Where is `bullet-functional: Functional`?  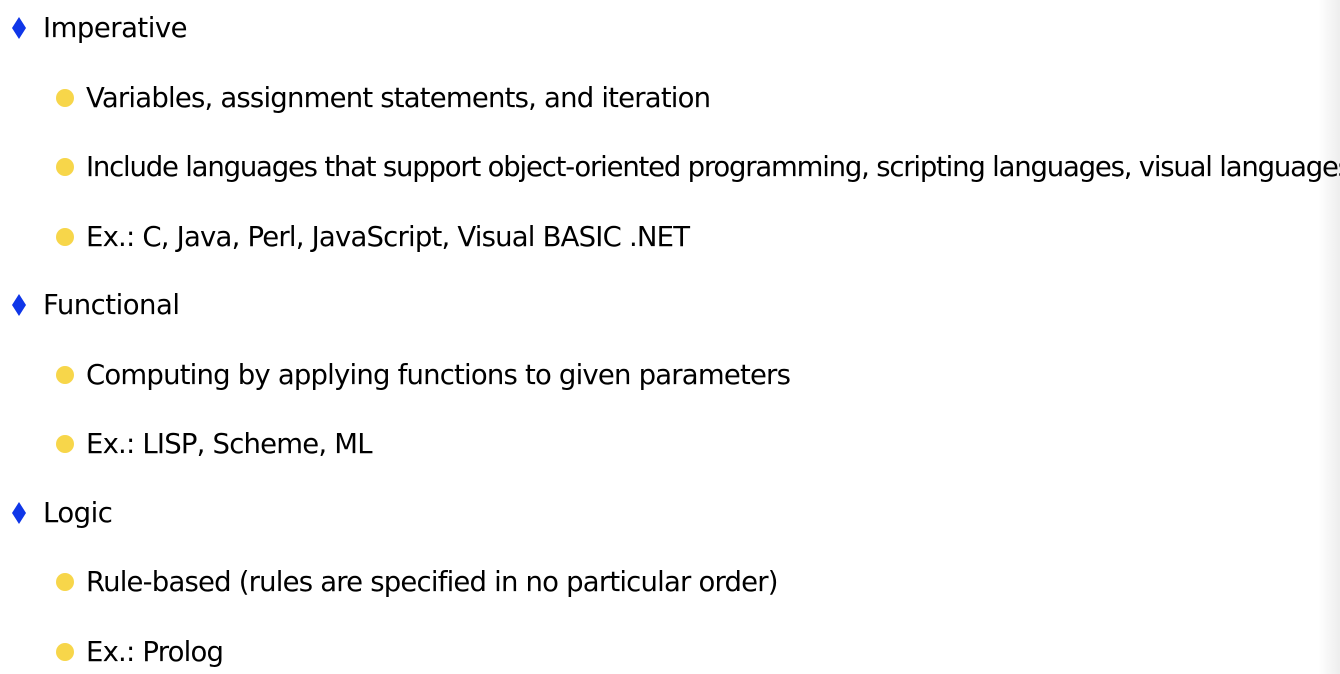
bullet-functional: Functional is located at coordinates (94, 305).